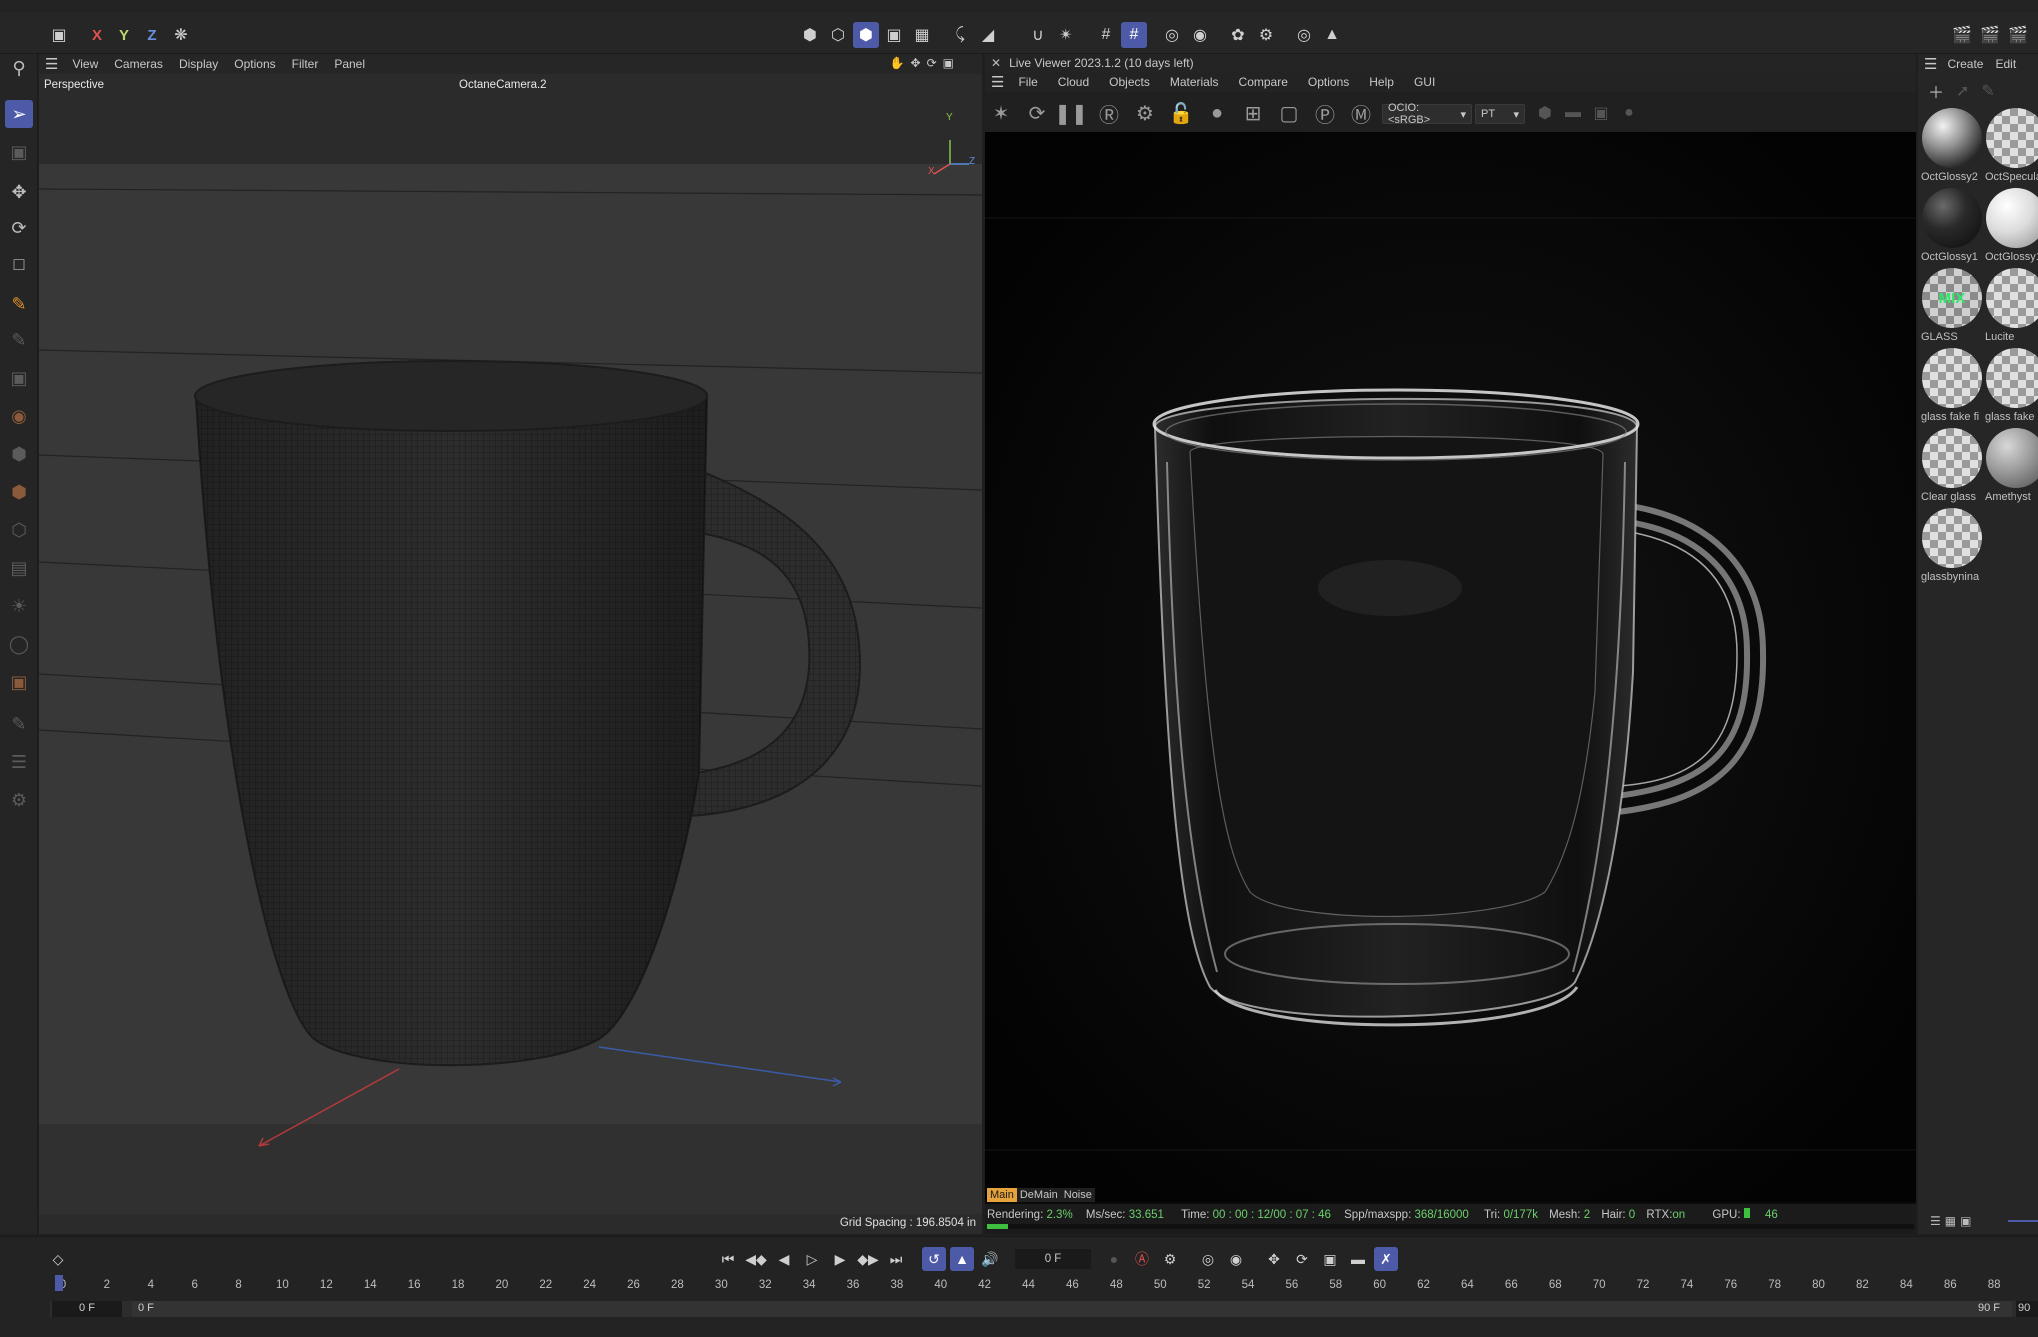 The width and height of the screenshot is (2038, 1337). What do you see at coordinates (812, 1259) in the screenshot?
I see `play-icon: ▷` at bounding box center [812, 1259].